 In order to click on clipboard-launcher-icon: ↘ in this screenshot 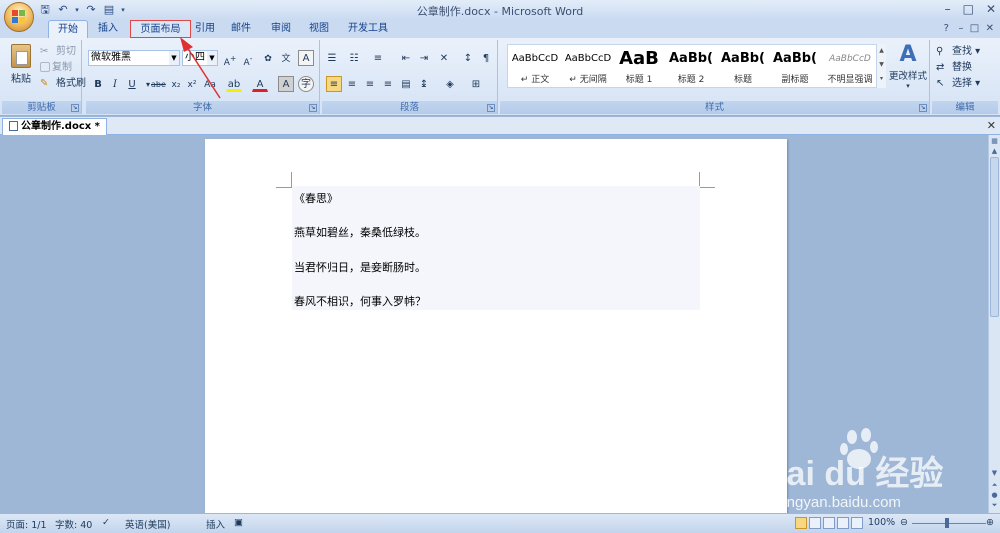, I will do `click(75, 108)`.